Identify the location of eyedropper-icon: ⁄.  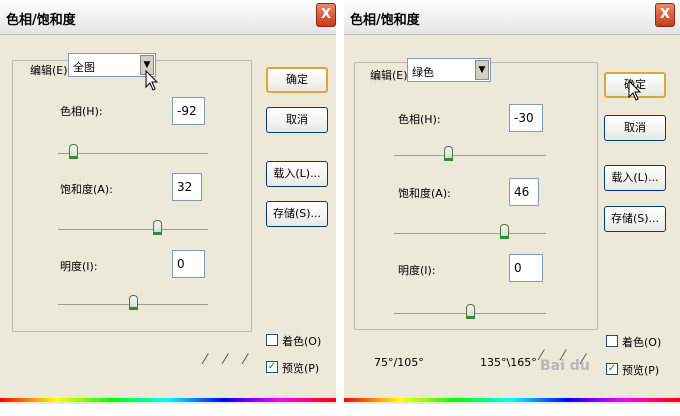
(205, 360).